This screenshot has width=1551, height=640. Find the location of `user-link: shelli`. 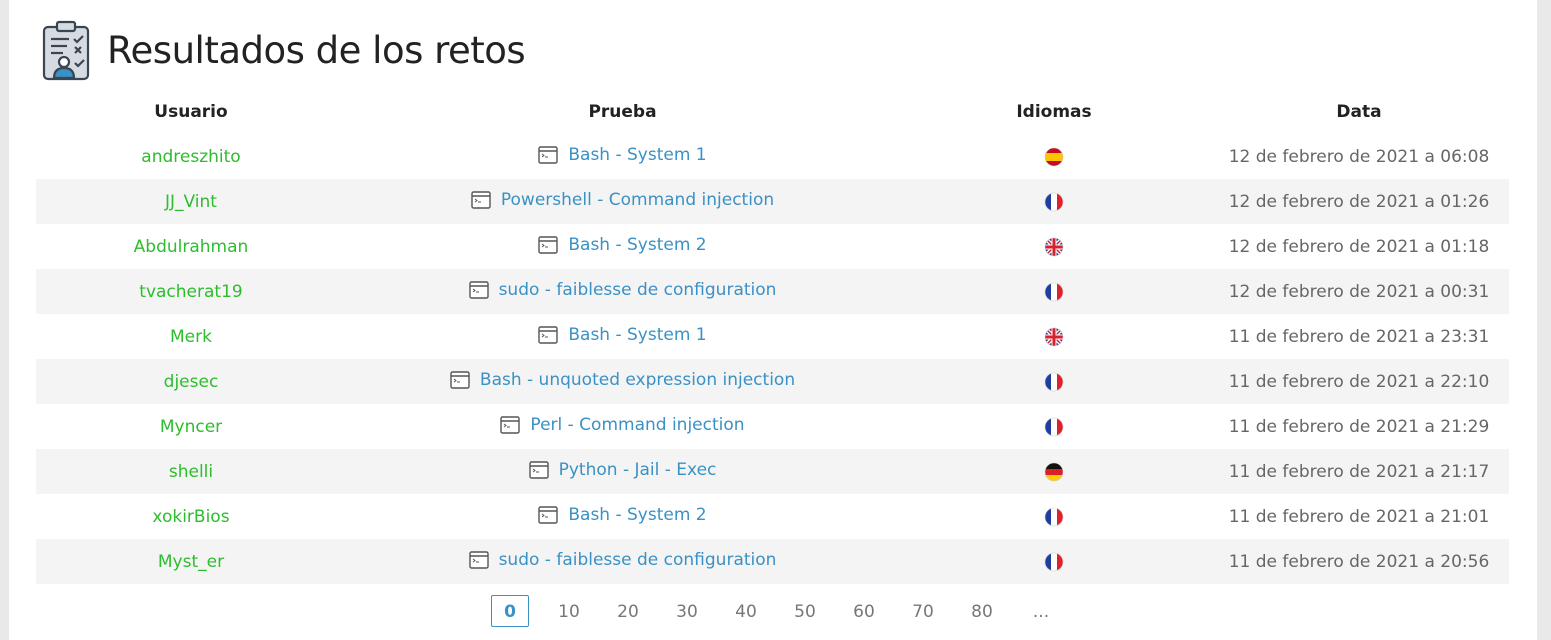

user-link: shelli is located at coordinates (191, 472).